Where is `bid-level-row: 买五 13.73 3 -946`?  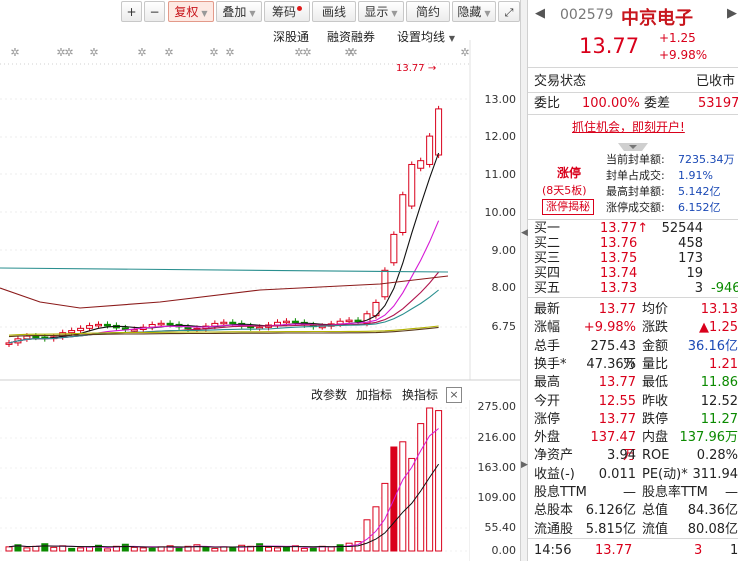 bid-level-row: 买五 13.73 3 -946 is located at coordinates (633, 288).